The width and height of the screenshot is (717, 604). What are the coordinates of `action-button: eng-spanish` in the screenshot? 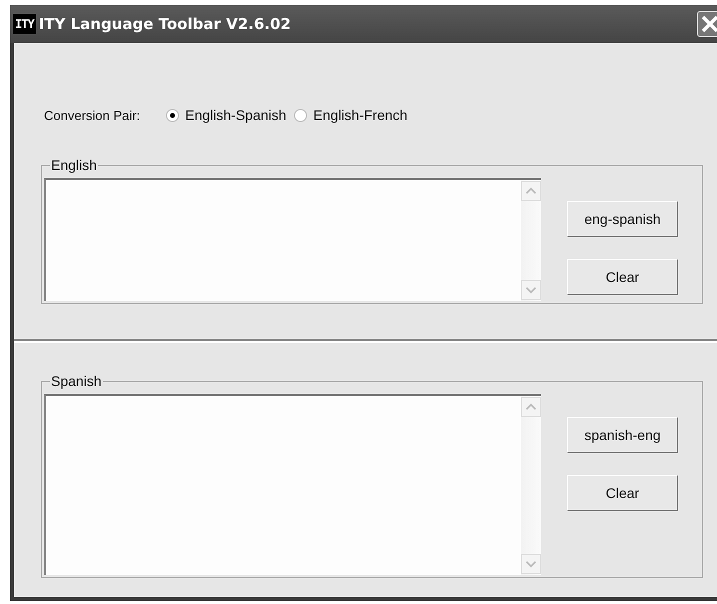 It's located at (622, 219).